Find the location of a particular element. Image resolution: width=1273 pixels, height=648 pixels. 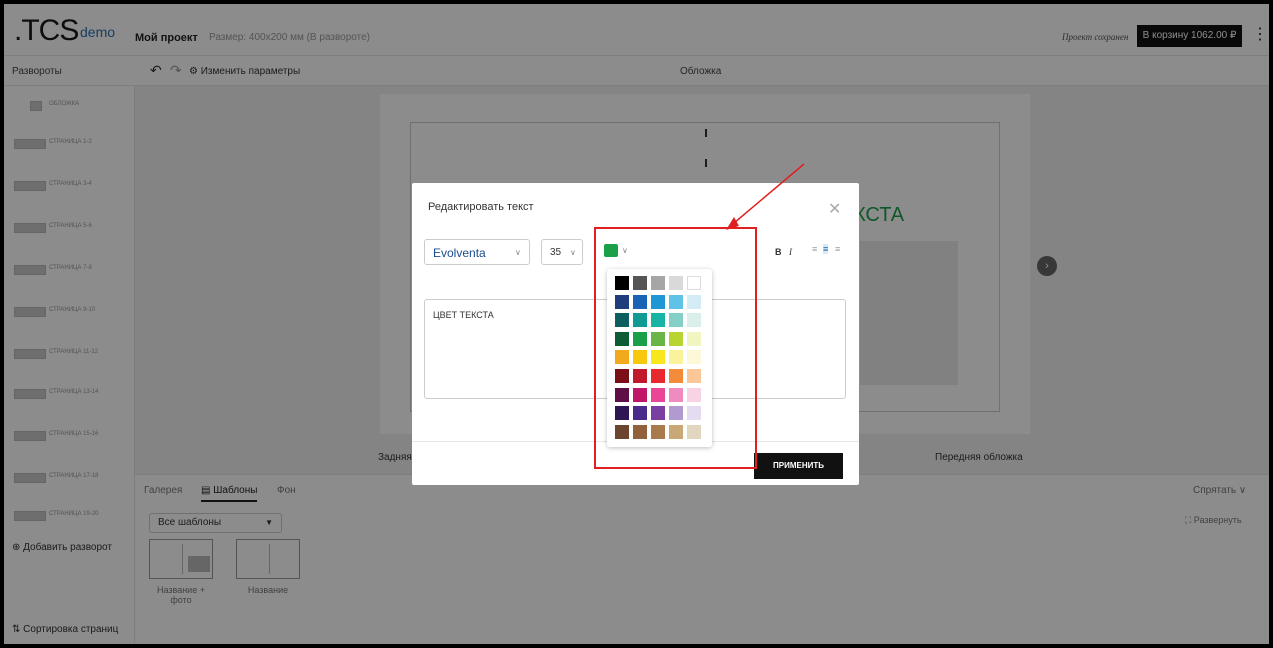

font-family-select: Evolventa ∨ is located at coordinates (477, 252).